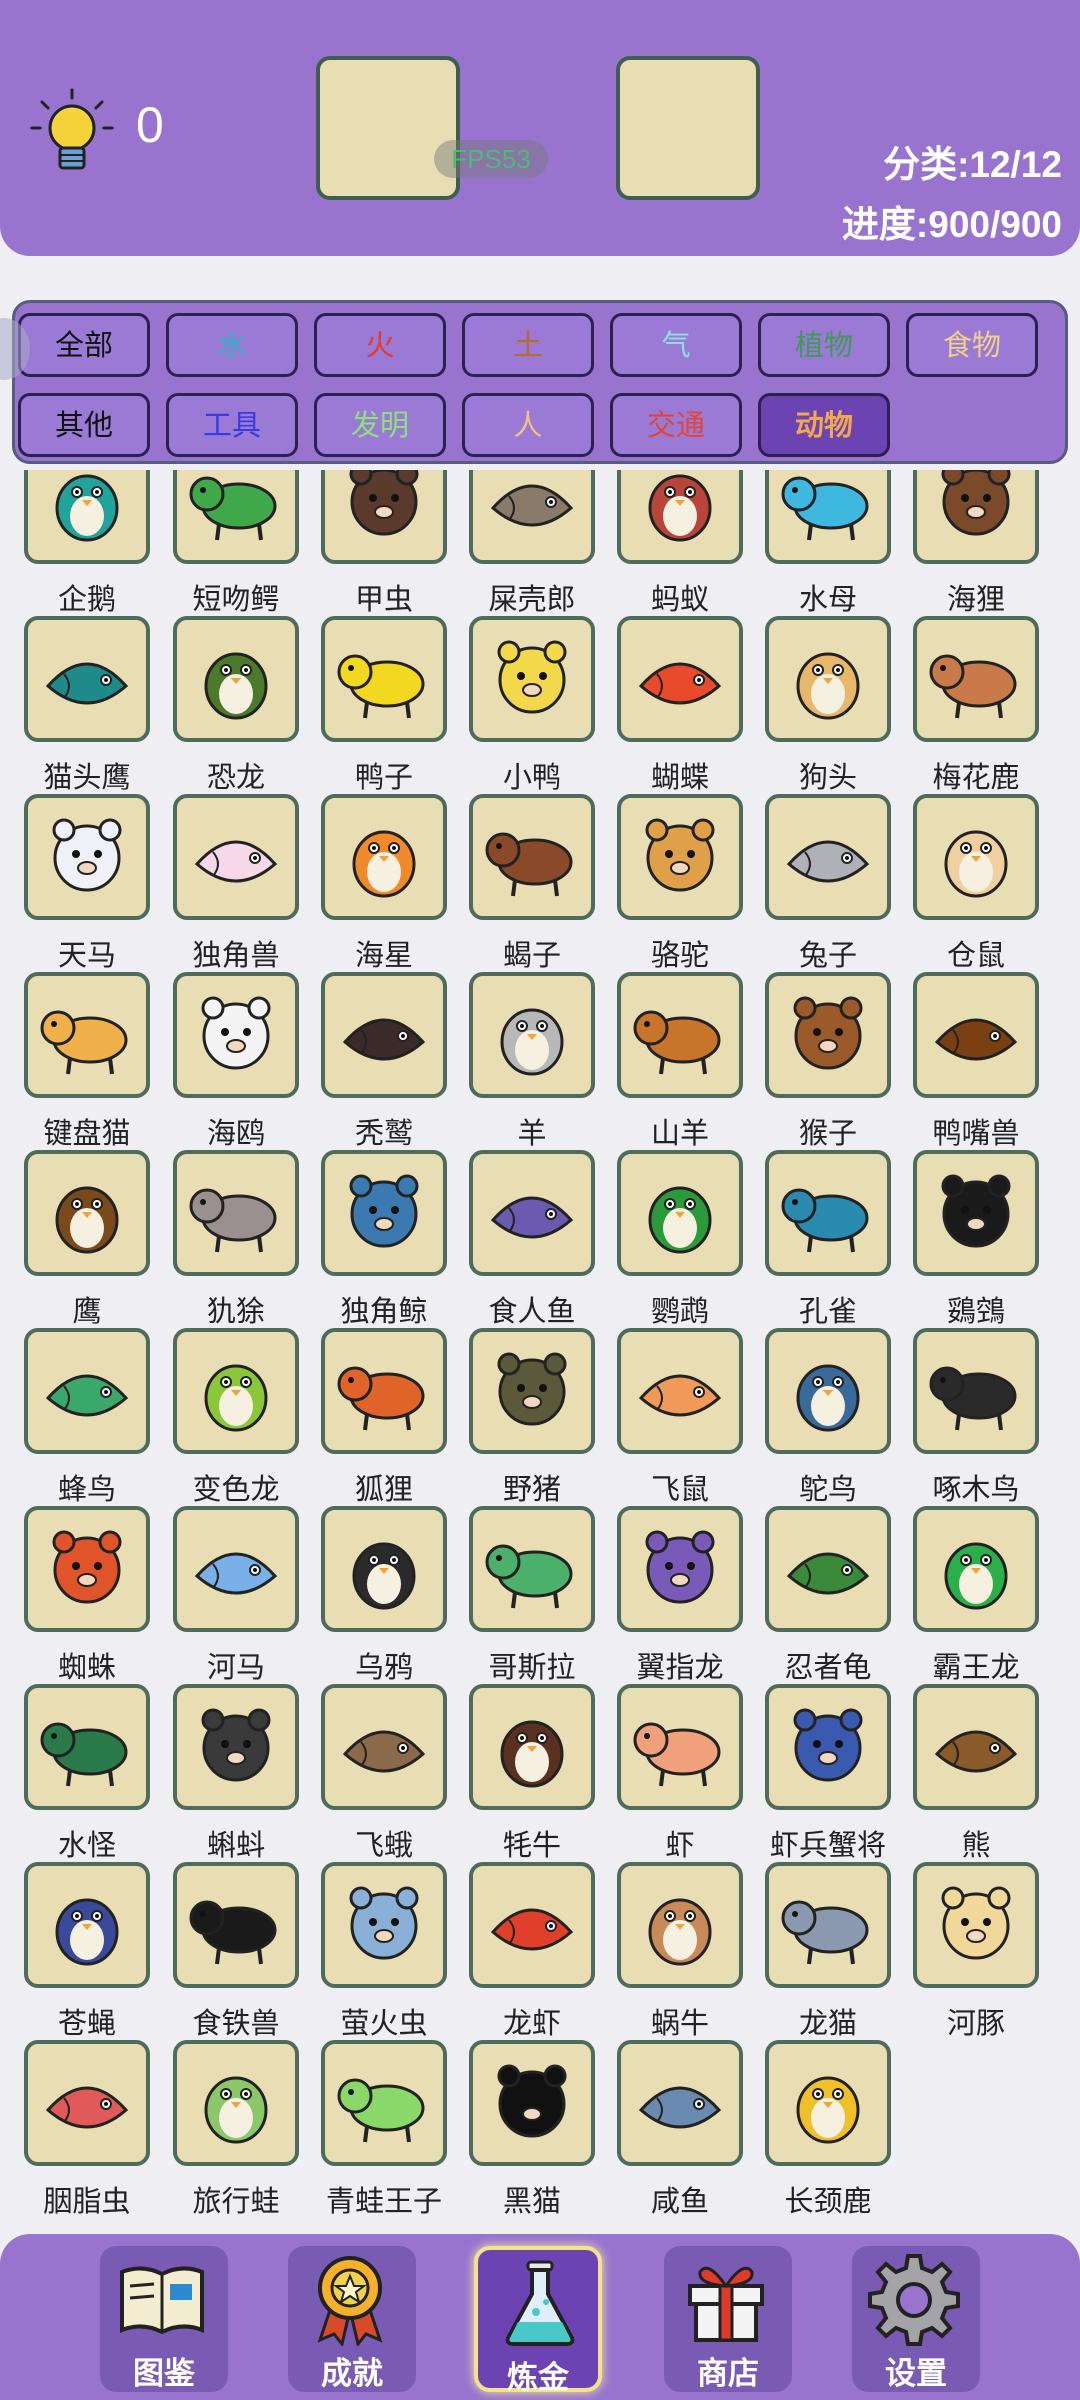 The width and height of the screenshot is (1080, 2400). I want to click on combine-slot-right, so click(688, 128).